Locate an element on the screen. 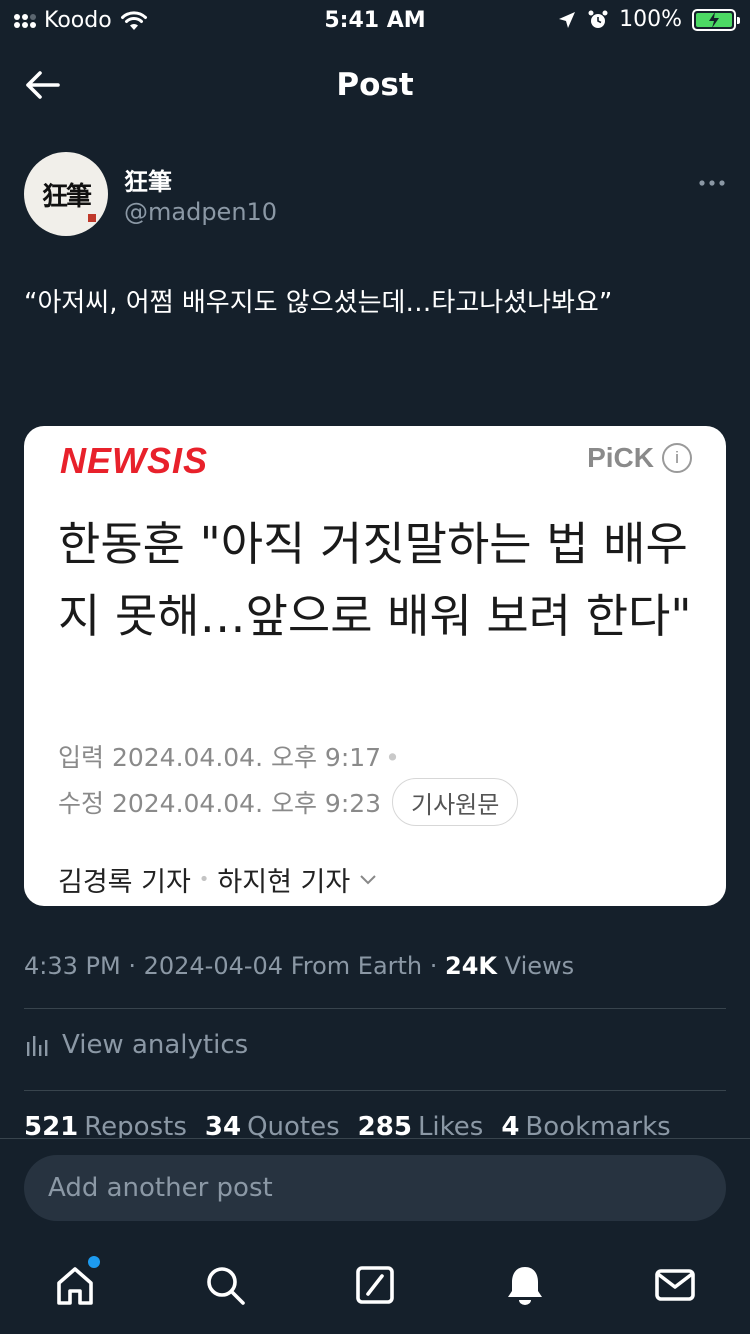 This screenshot has height=1334, width=750. chevron-down-icon is located at coordinates (368, 879).